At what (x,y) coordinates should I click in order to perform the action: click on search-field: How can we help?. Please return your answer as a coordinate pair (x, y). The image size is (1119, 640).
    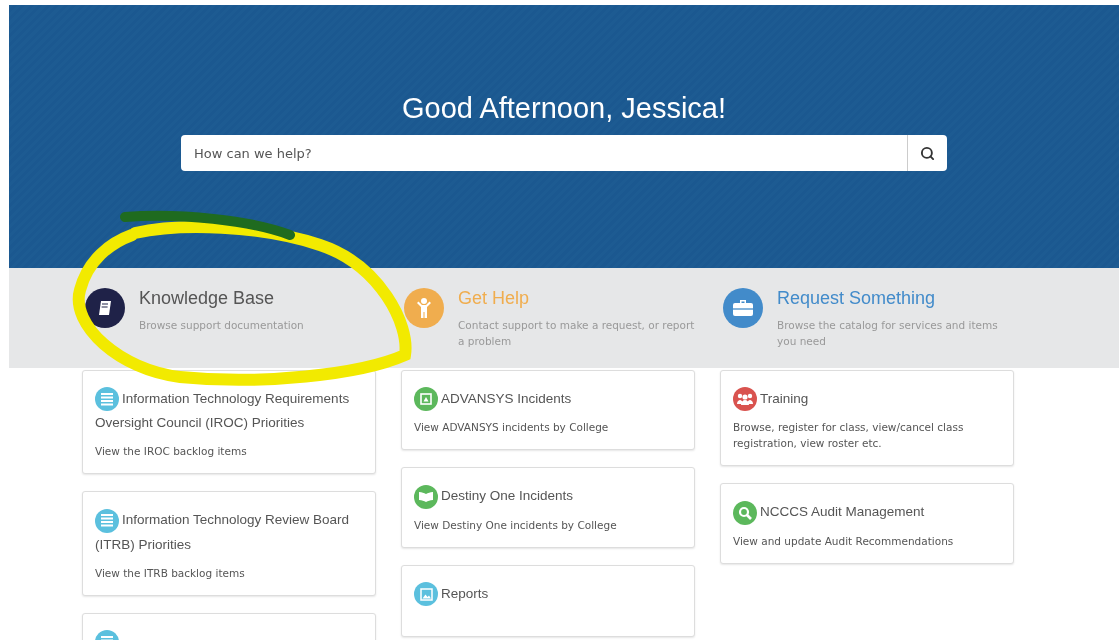
    Looking at the image, I should click on (544, 153).